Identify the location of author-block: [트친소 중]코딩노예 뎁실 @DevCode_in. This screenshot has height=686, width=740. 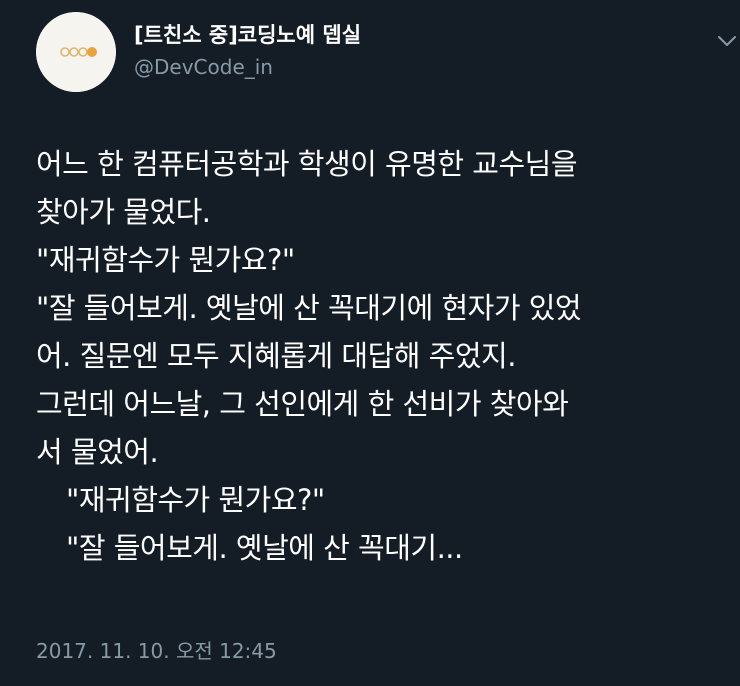
(247, 51).